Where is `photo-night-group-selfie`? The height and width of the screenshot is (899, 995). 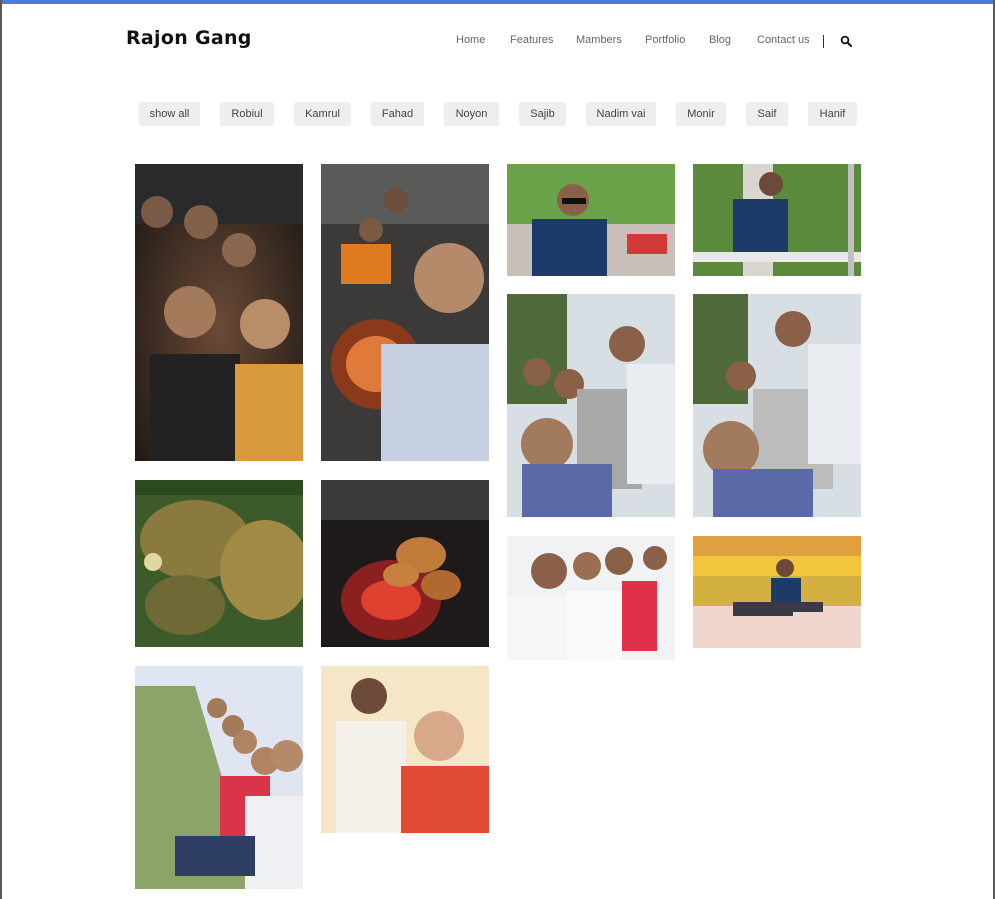
photo-night-group-selfie is located at coordinates (219, 312).